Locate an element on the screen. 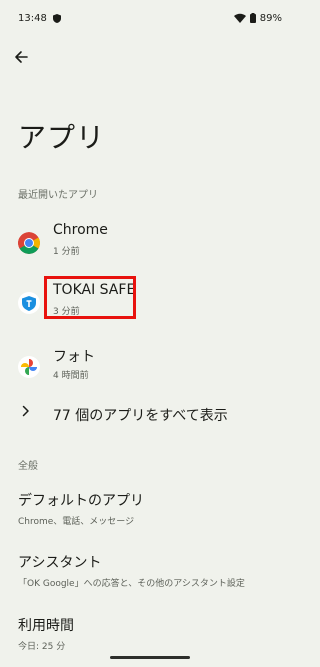 The width and height of the screenshot is (320, 667). arrow-back-icon is located at coordinates (21, 57).